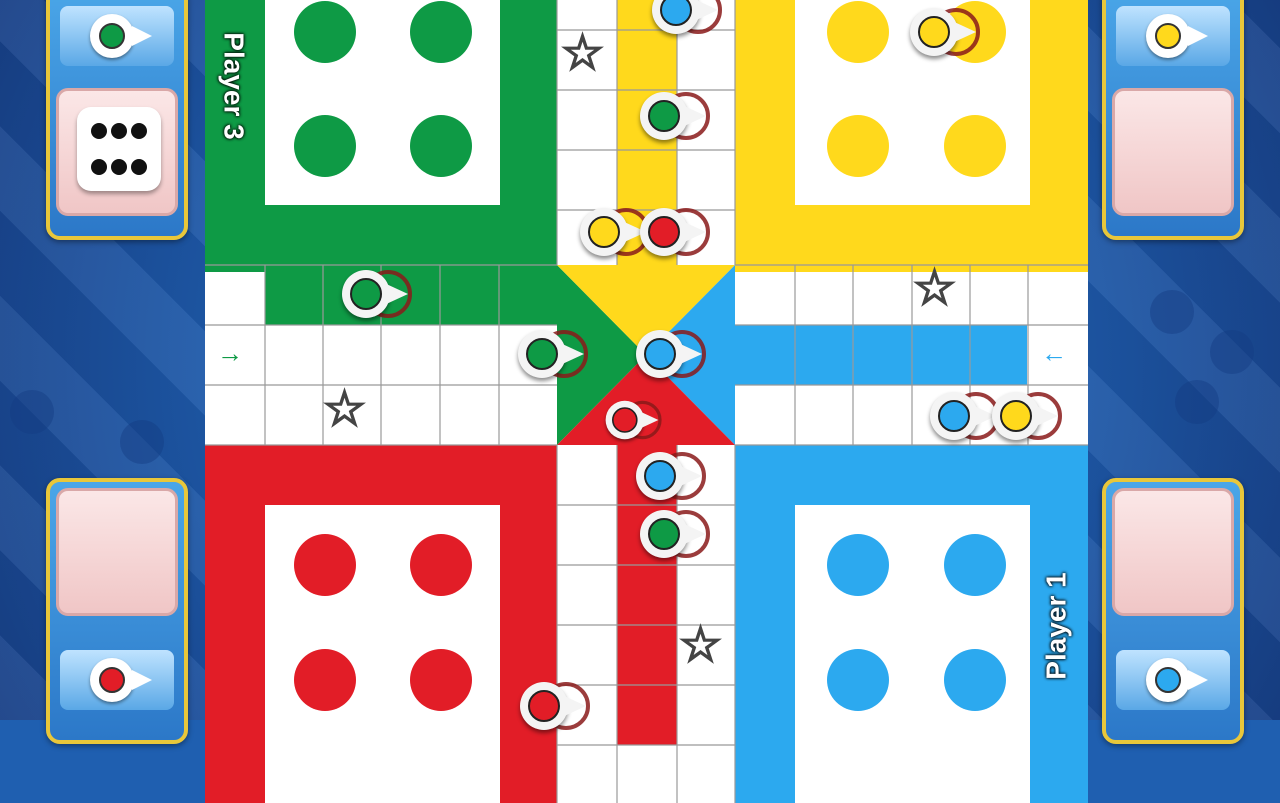 The width and height of the screenshot is (1280, 803). Describe the element at coordinates (119, 149) in the screenshot. I see `dice-icon` at that location.